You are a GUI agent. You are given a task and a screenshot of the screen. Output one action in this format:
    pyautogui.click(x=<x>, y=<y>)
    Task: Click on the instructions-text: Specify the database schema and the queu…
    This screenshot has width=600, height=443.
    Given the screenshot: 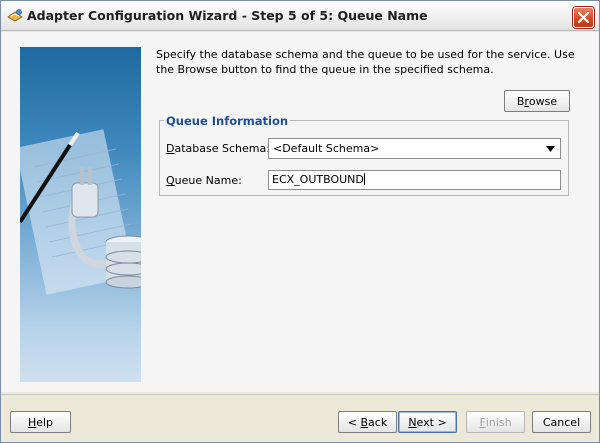 What is the action you would take?
    pyautogui.click(x=365, y=62)
    